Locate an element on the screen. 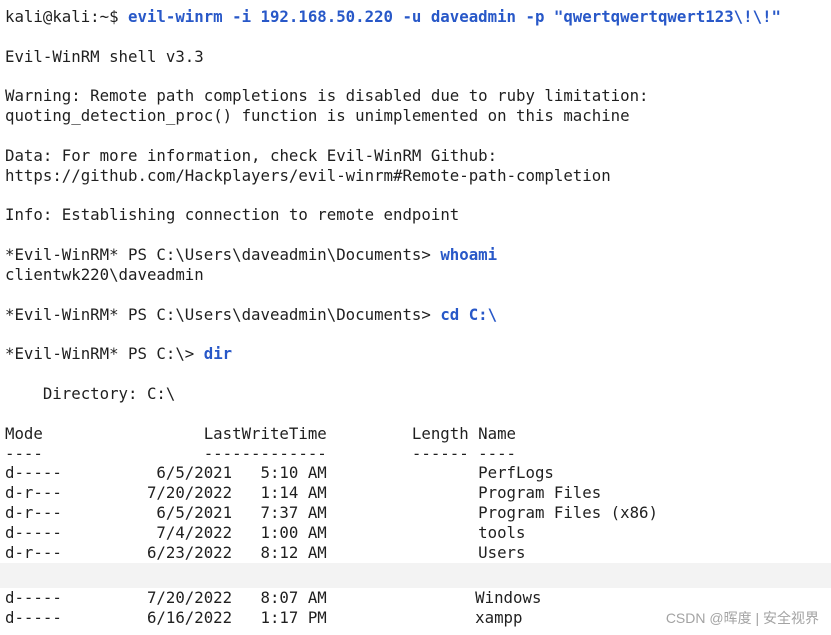 The image size is (831, 635). cd-command: cd C:\ is located at coordinates (469, 314).